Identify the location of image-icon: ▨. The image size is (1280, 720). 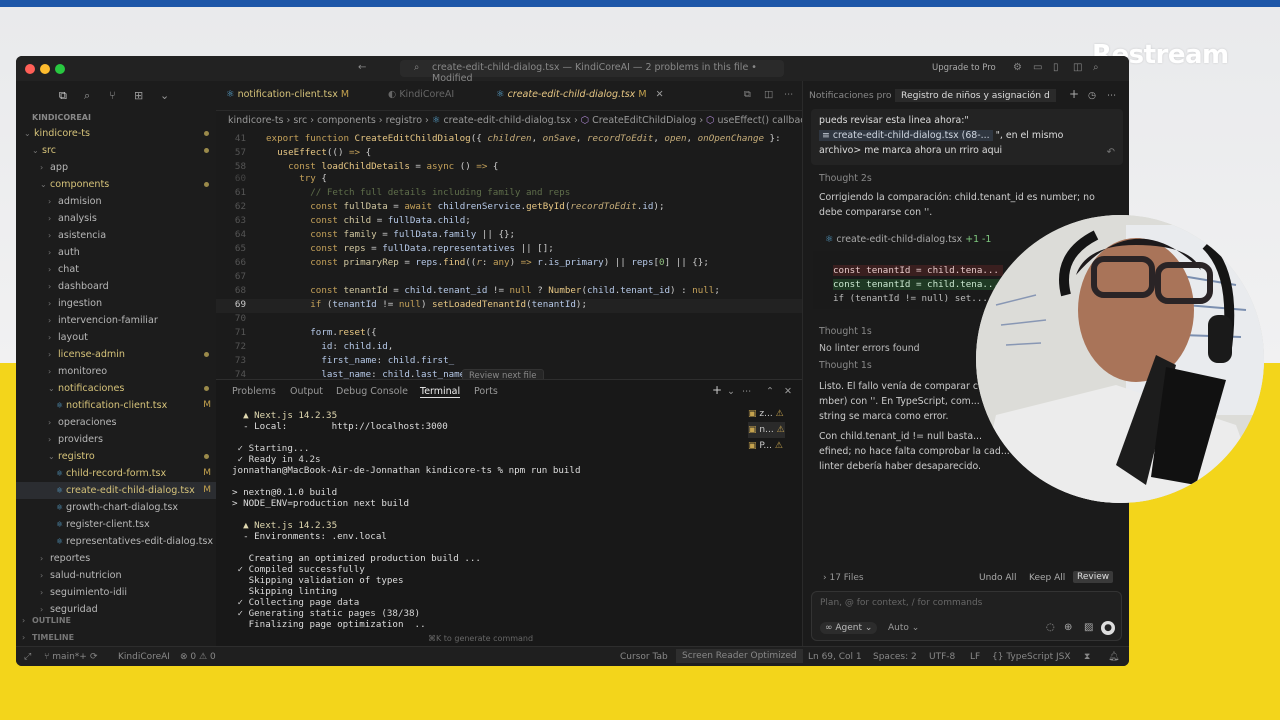
(1088, 627).